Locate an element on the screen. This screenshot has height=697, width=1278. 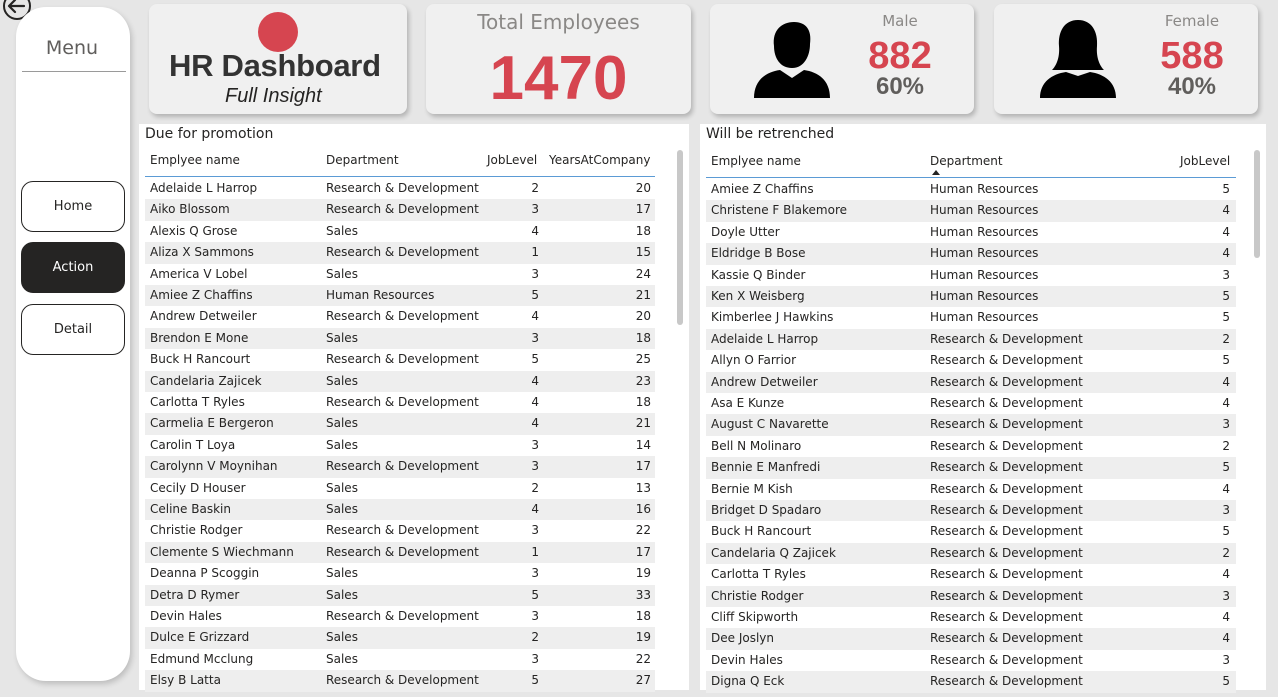
table-row: Buck H Rancourt Research & Development 5 is located at coordinates (971, 531).